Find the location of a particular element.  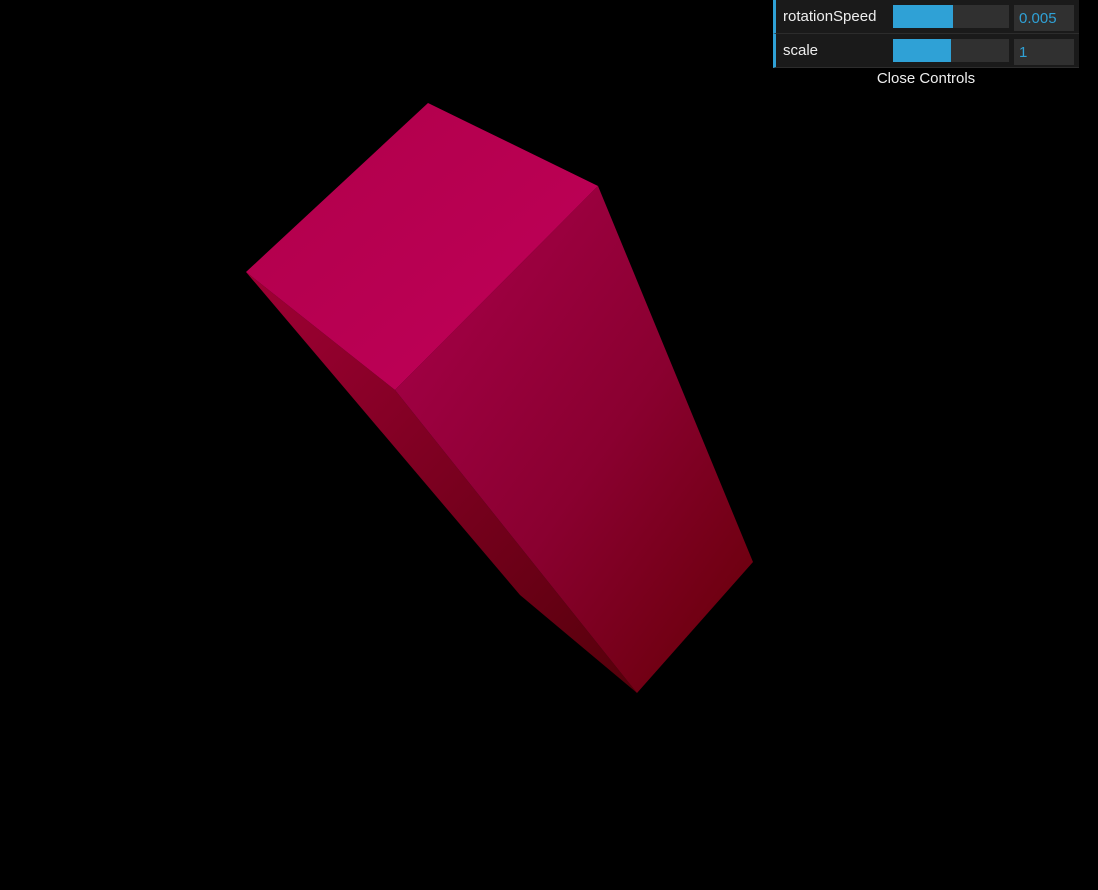

controls-panel: rotationSpeed scale Close Controls is located at coordinates (926, 45).